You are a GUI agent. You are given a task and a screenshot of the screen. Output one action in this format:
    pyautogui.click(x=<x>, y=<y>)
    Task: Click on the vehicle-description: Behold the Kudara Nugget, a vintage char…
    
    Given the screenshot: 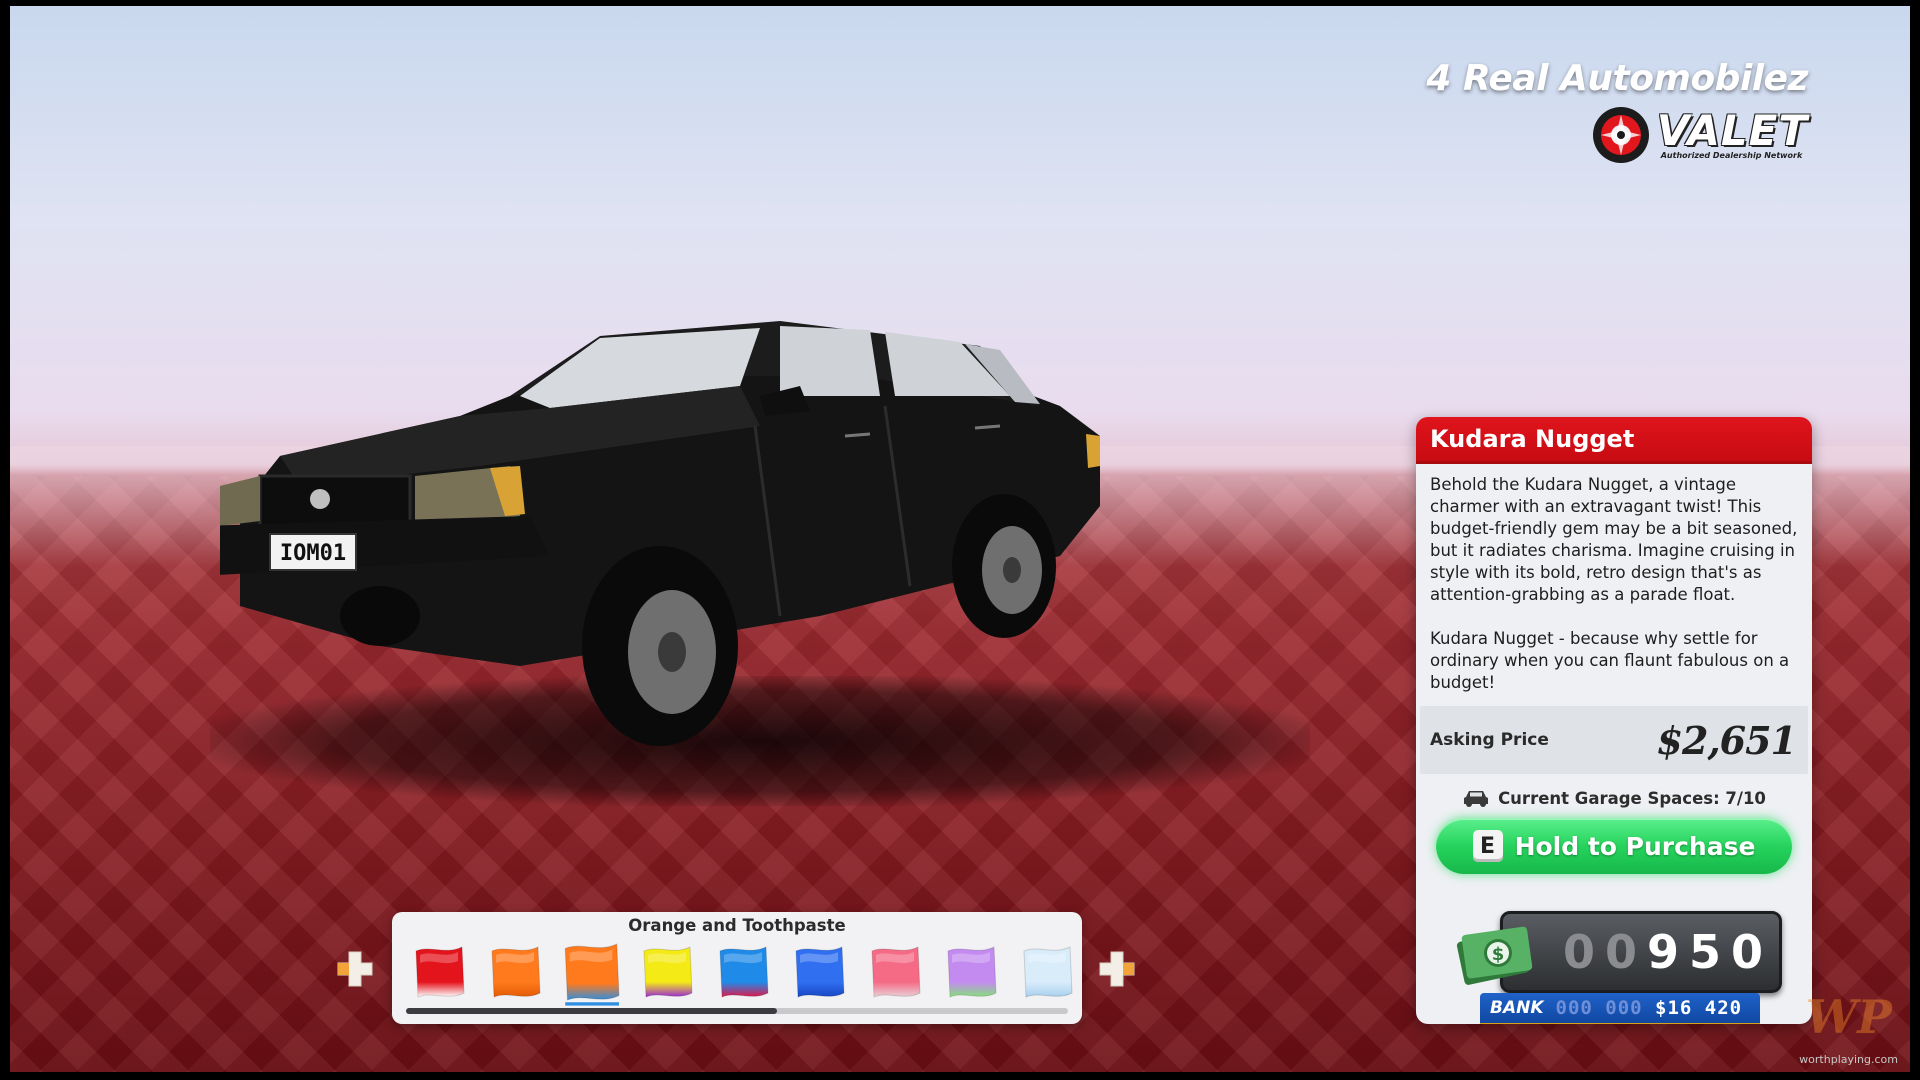 What is the action you would take?
    pyautogui.click(x=1614, y=585)
    